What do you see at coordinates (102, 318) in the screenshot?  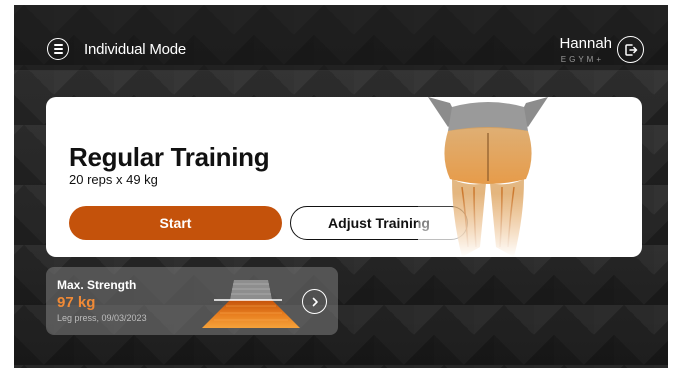 I see `max-strength-meta: Leg press, 09/03/2023` at bounding box center [102, 318].